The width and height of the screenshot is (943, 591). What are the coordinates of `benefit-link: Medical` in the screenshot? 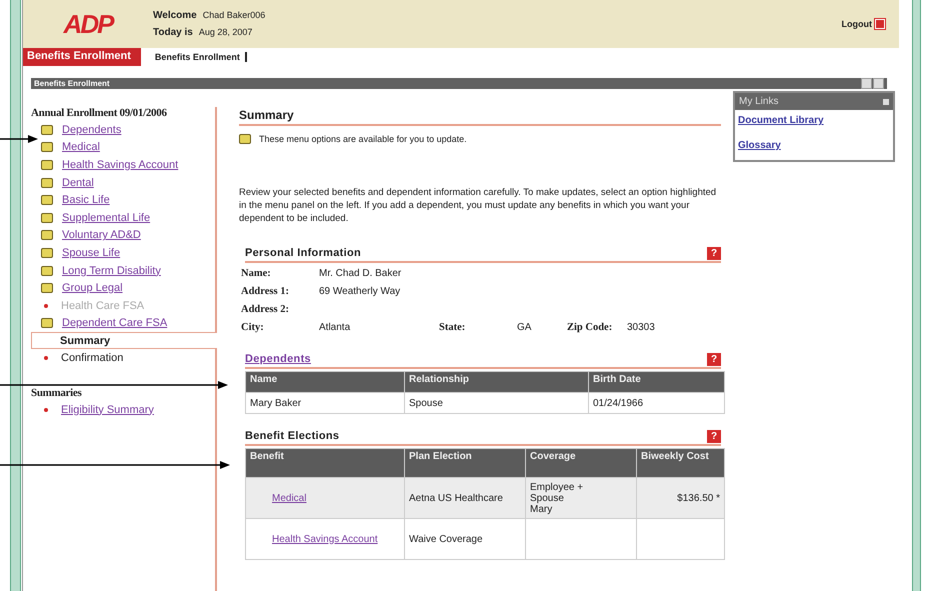 It's located at (289, 498).